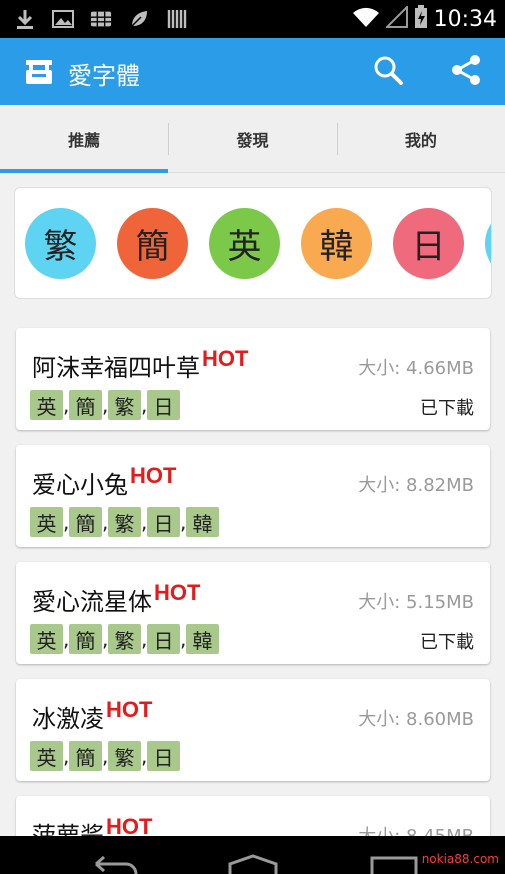 The height and width of the screenshot is (874, 505). I want to click on grid-icon, so click(101, 19).